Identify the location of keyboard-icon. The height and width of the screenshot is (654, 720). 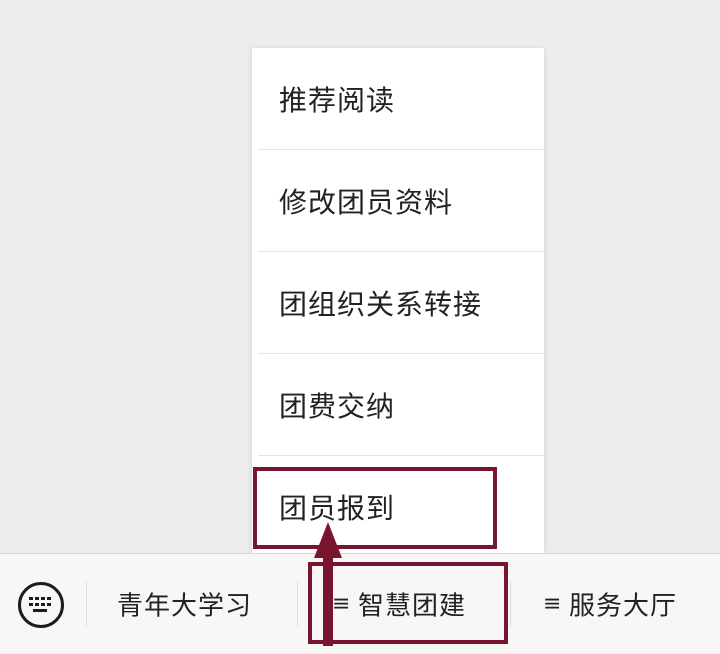
(41, 605).